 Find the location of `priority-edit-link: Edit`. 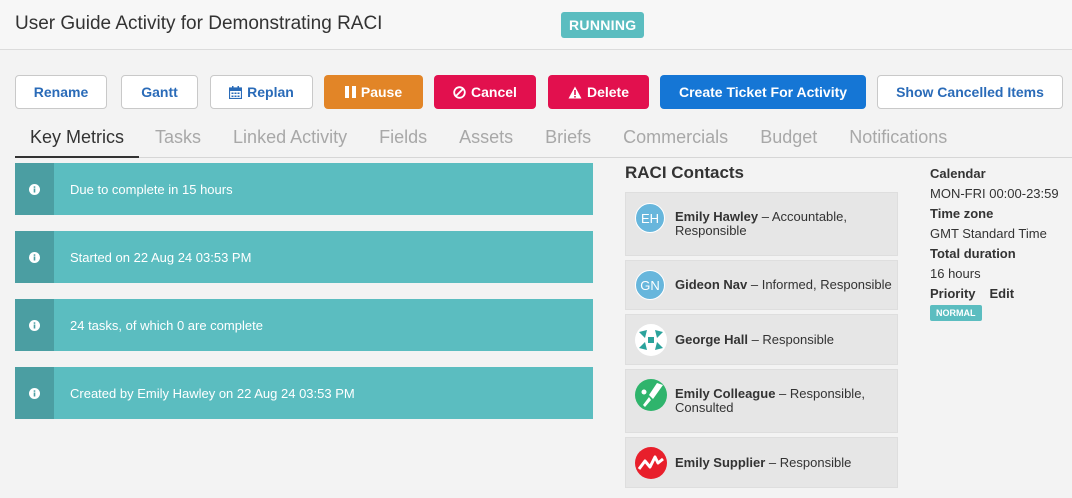

priority-edit-link: Edit is located at coordinates (1002, 293).